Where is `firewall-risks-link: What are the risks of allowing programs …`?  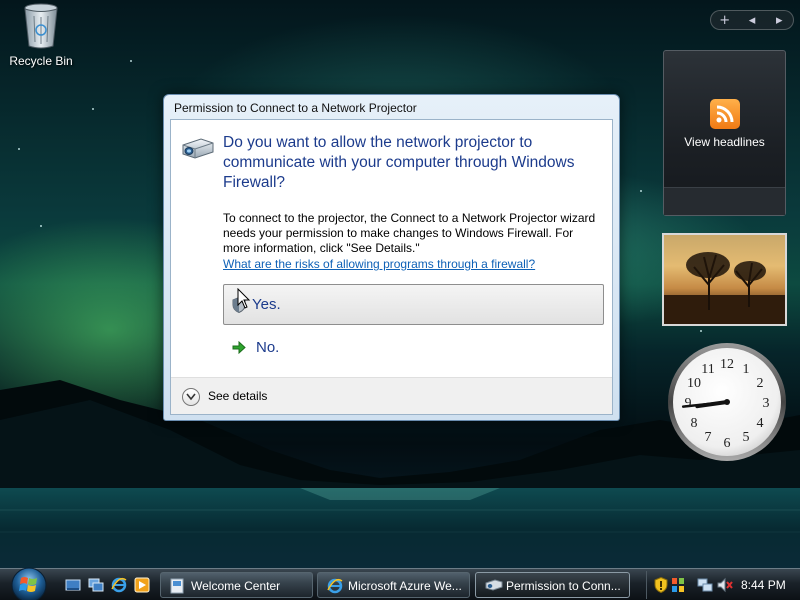
firewall-risks-link: What are the risks of allowing programs … is located at coordinates (379, 264).